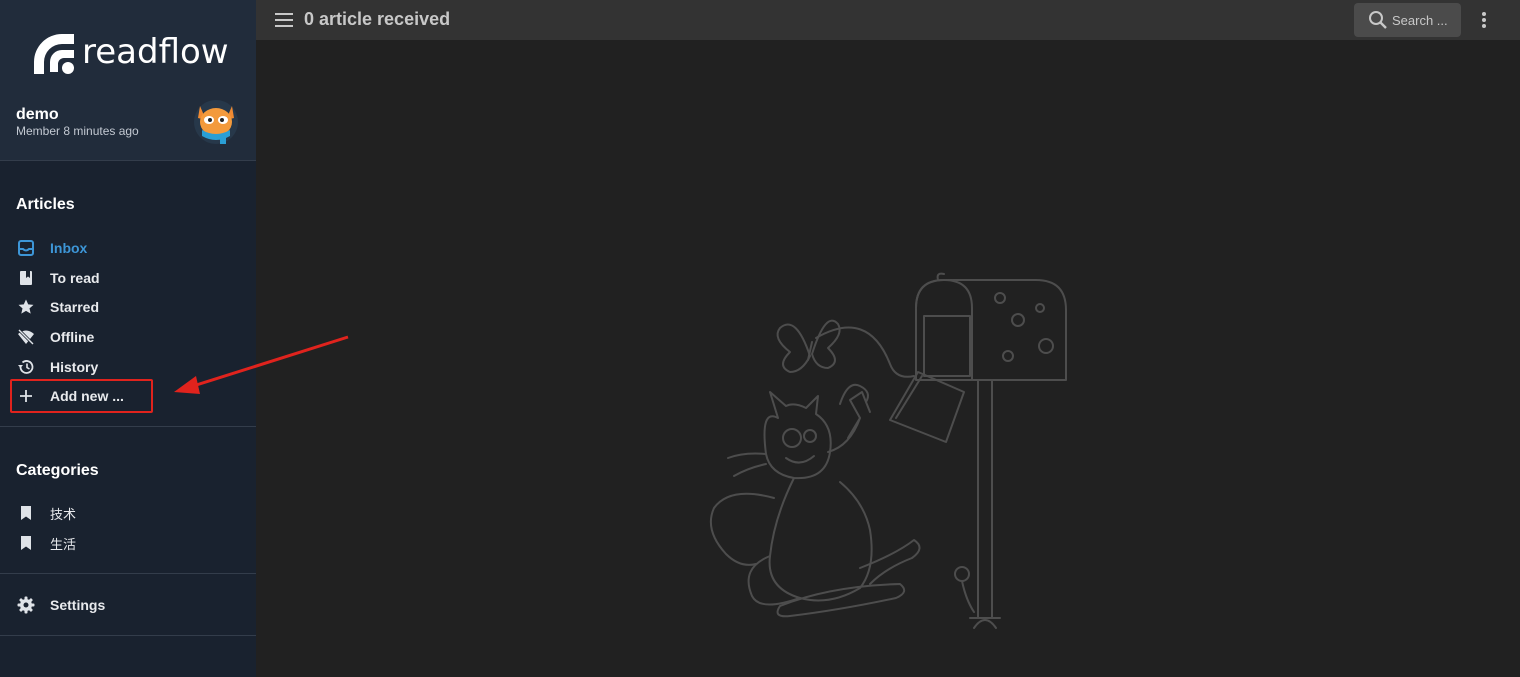  I want to click on sidebar-item-label: 技术, so click(63, 515).